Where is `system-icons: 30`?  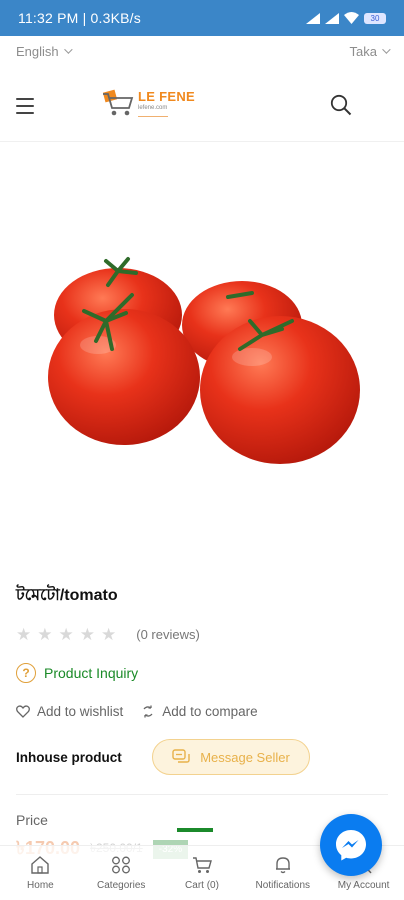 system-icons: 30 is located at coordinates (346, 18).